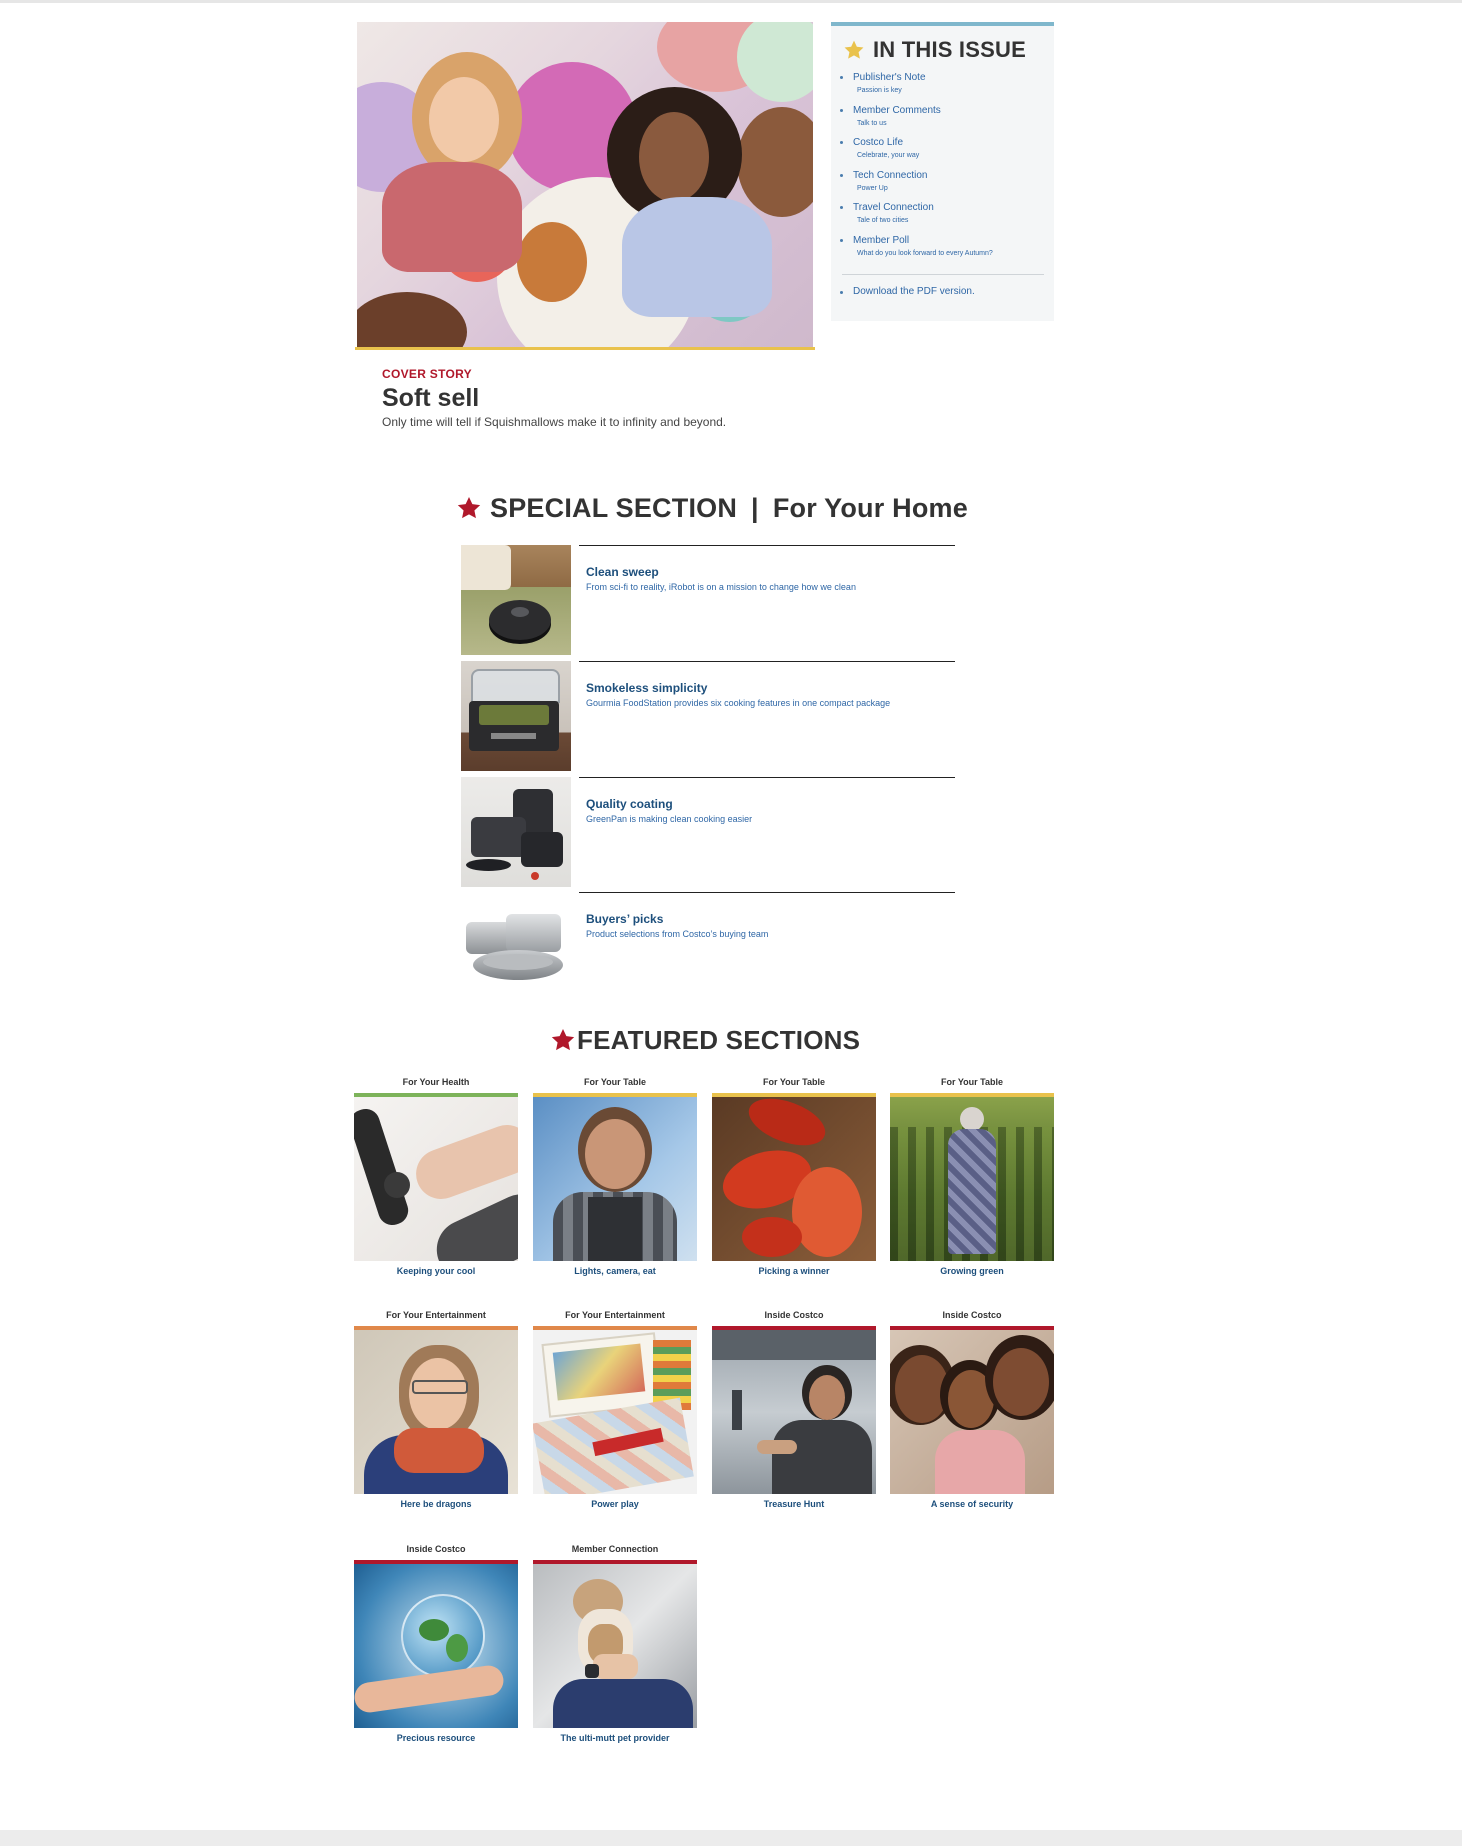 The image size is (1462, 1846). Describe the element at coordinates (949, 77) in the screenshot. I see `issue-link: Publisher's Note` at that location.